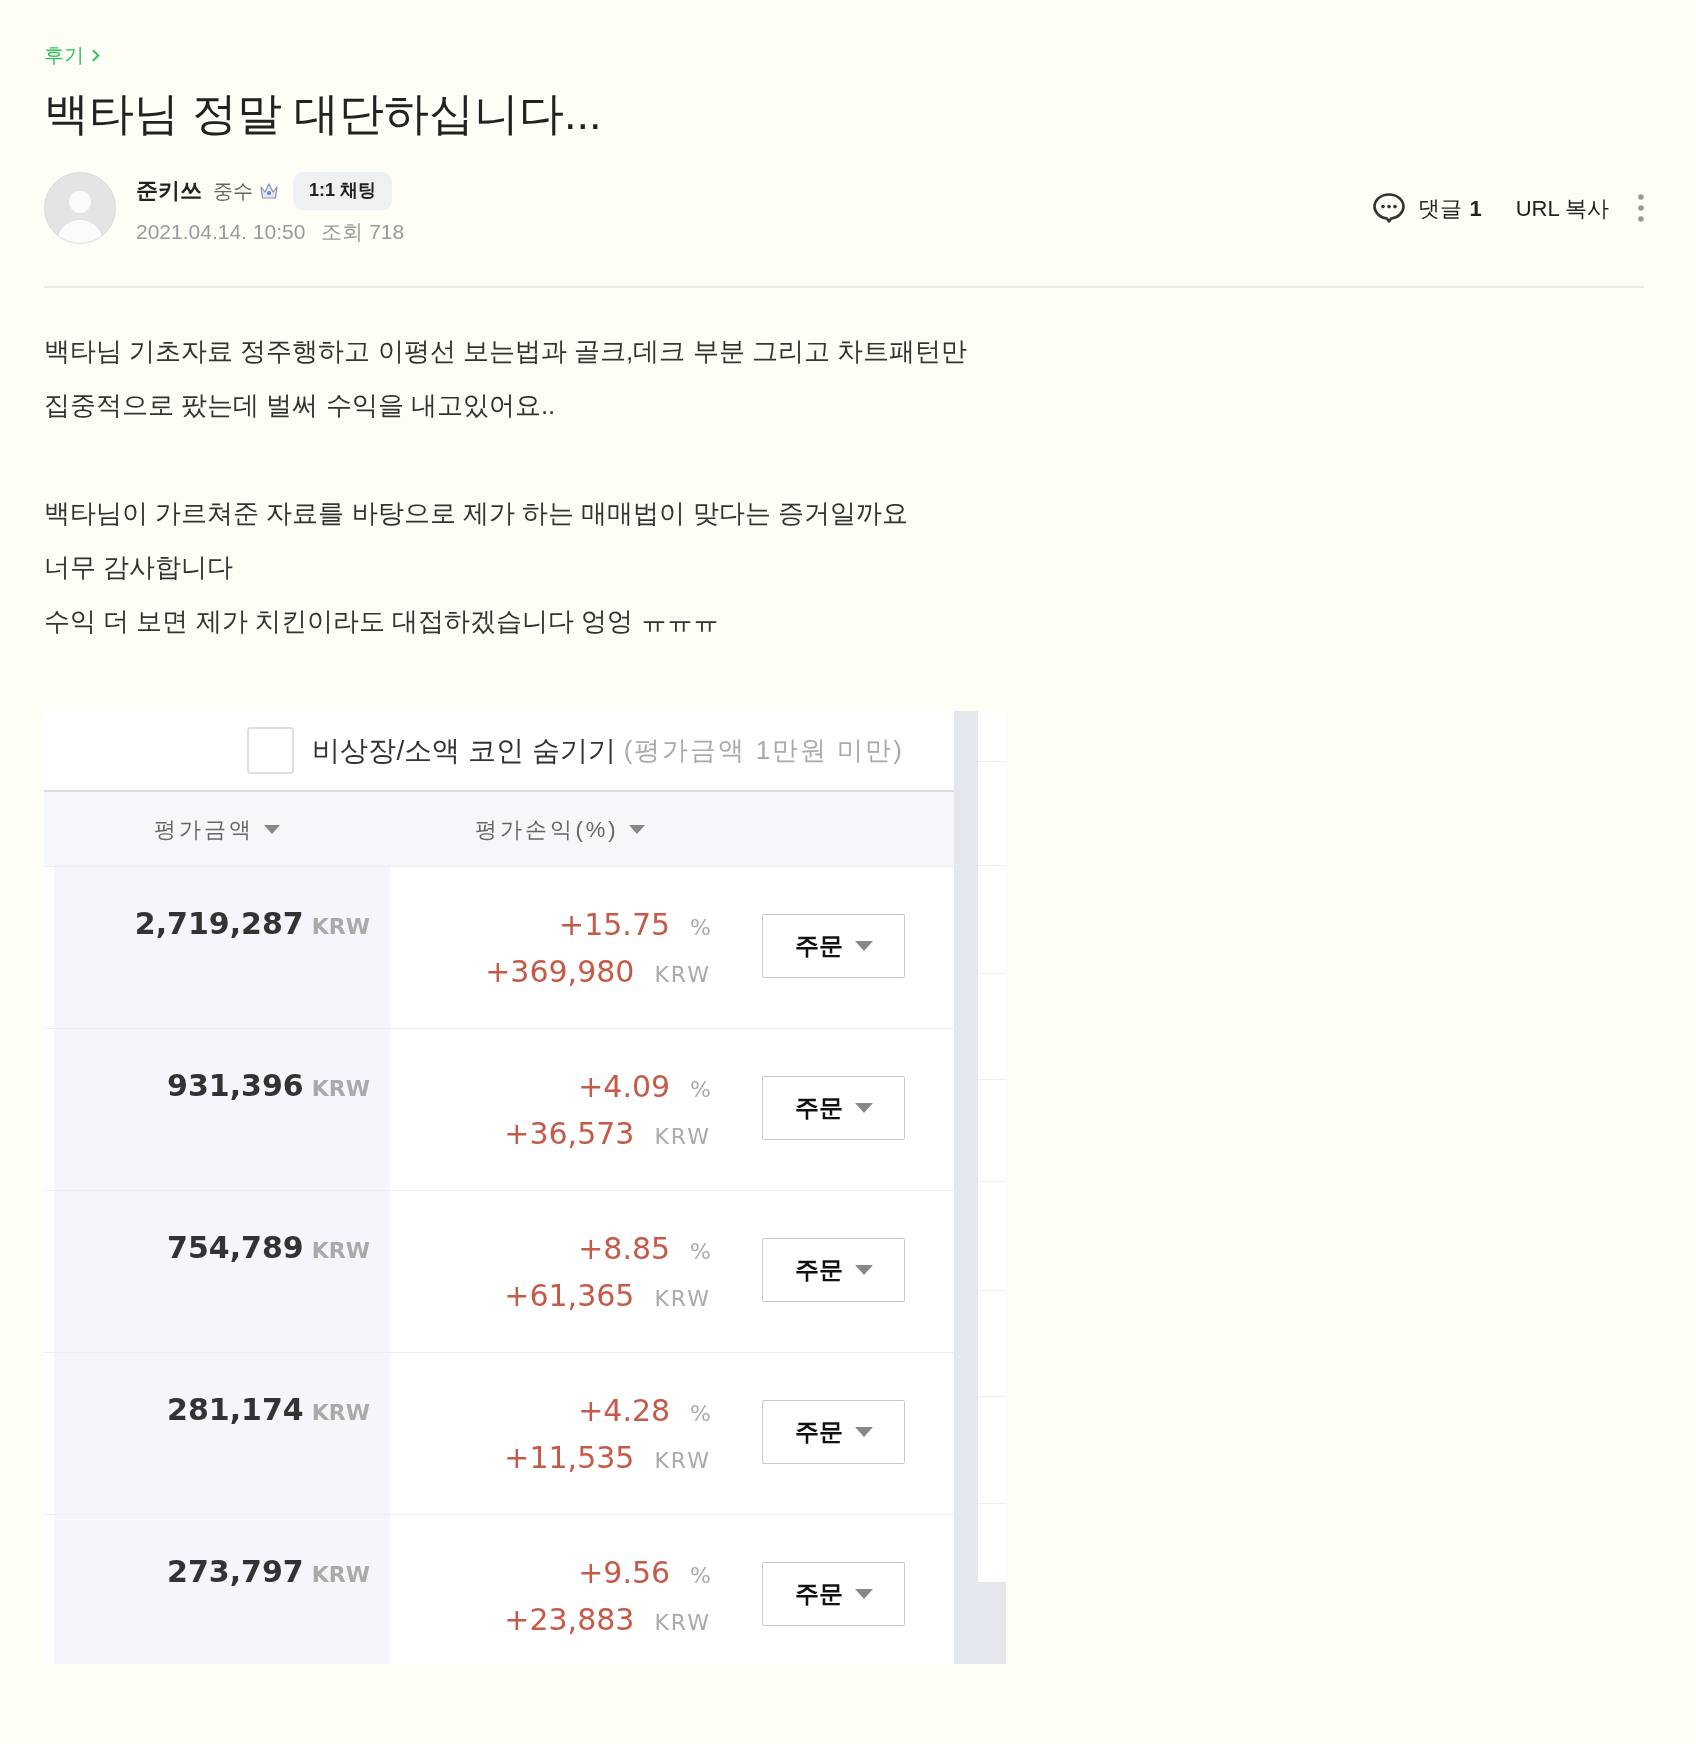 This screenshot has width=1696, height=1744. What do you see at coordinates (624, 1573) in the screenshot?
I see `profit-rate: +9.56` at bounding box center [624, 1573].